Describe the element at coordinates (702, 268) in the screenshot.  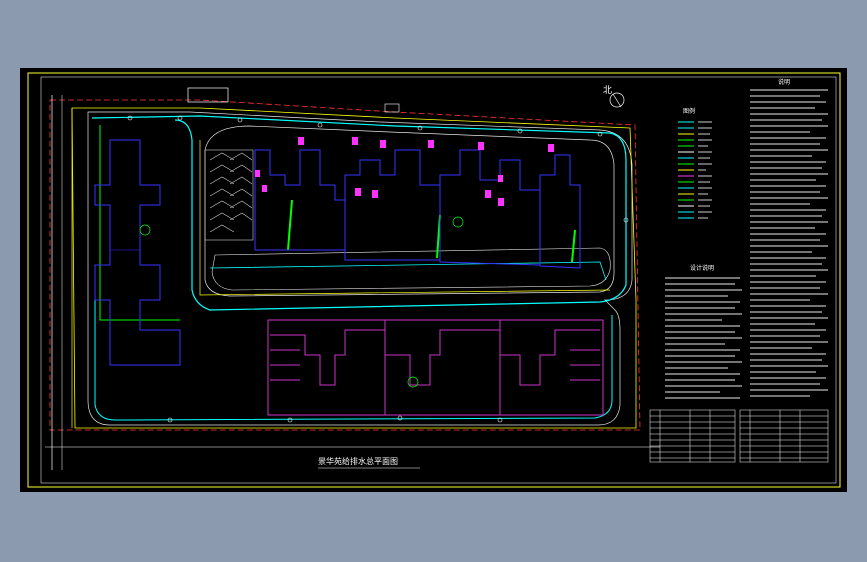
I see `notes-title-2: 设计说明` at that location.